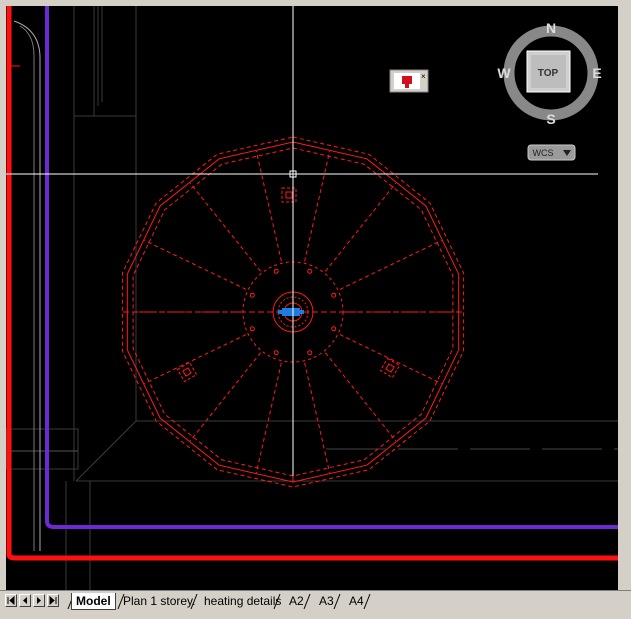 The image size is (631, 619). What do you see at coordinates (548, 73) in the screenshot?
I see `viewcube-face-label: TOP` at bounding box center [548, 73].